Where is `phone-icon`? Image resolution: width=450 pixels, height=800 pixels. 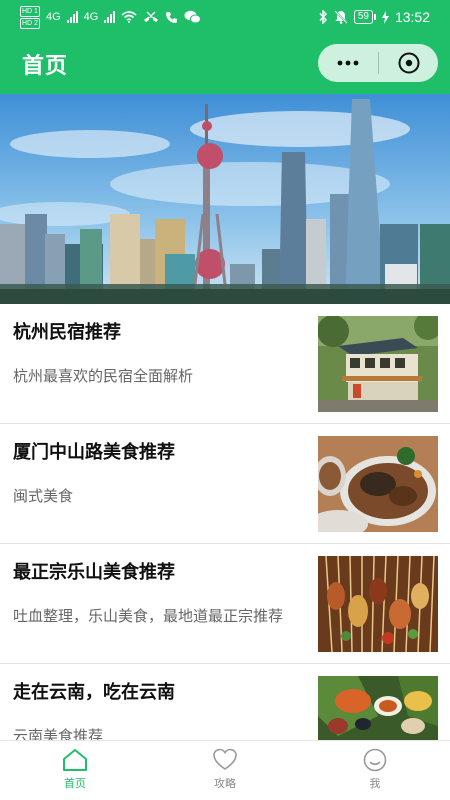 phone-icon is located at coordinates (172, 17).